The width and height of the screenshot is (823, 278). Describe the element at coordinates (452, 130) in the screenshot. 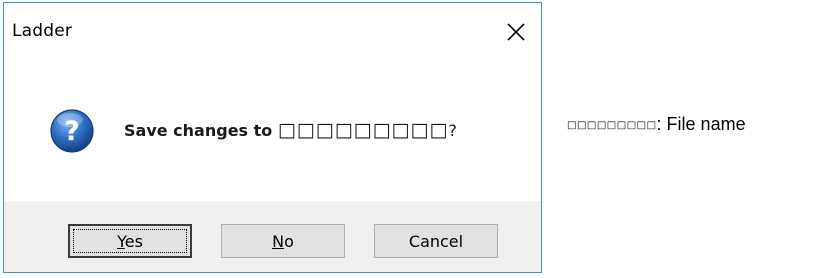

I see `message-suffix: ?` at that location.